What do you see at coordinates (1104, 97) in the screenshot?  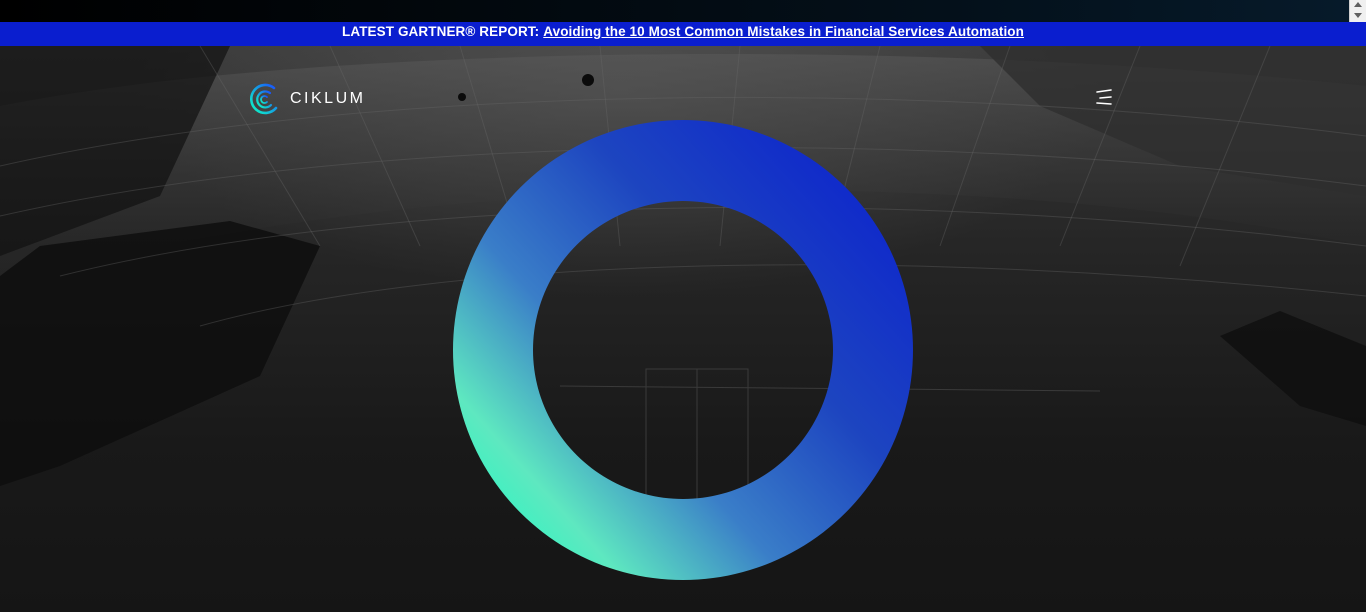 I see `menu-icon` at bounding box center [1104, 97].